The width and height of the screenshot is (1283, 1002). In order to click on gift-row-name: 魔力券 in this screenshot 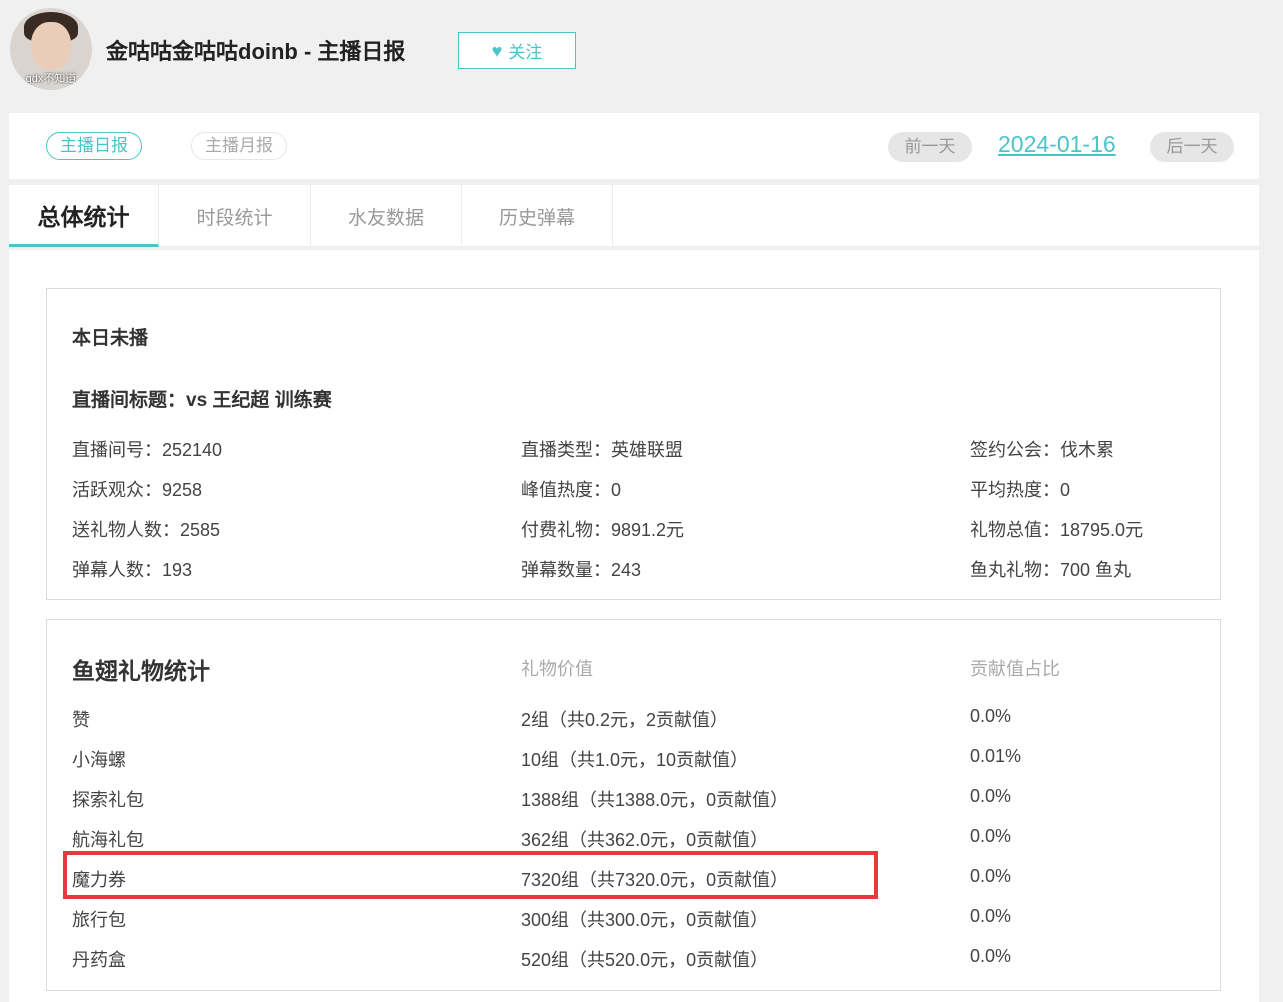, I will do `click(99, 880)`.